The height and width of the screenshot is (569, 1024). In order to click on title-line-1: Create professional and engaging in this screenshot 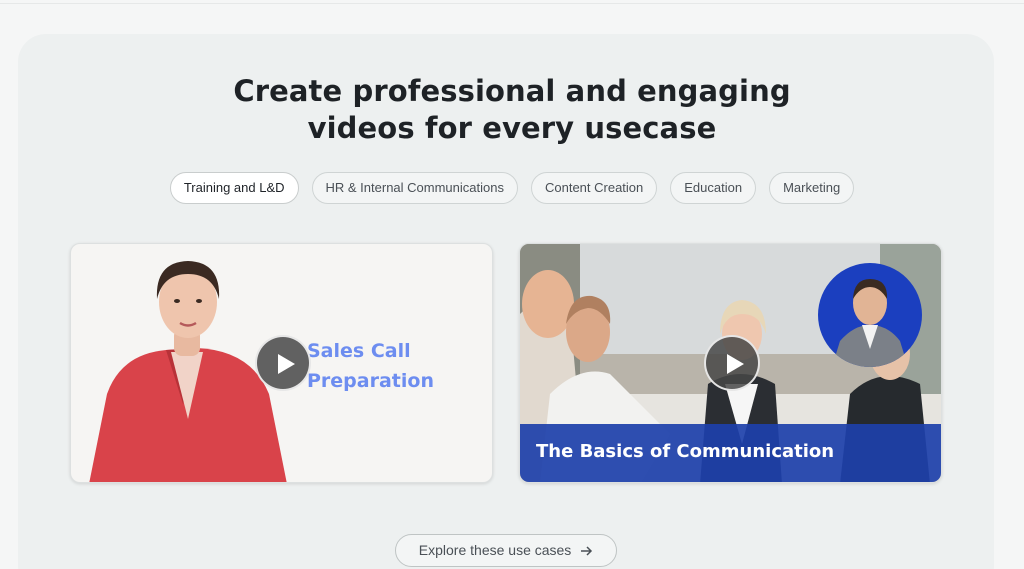, I will do `click(512, 91)`.